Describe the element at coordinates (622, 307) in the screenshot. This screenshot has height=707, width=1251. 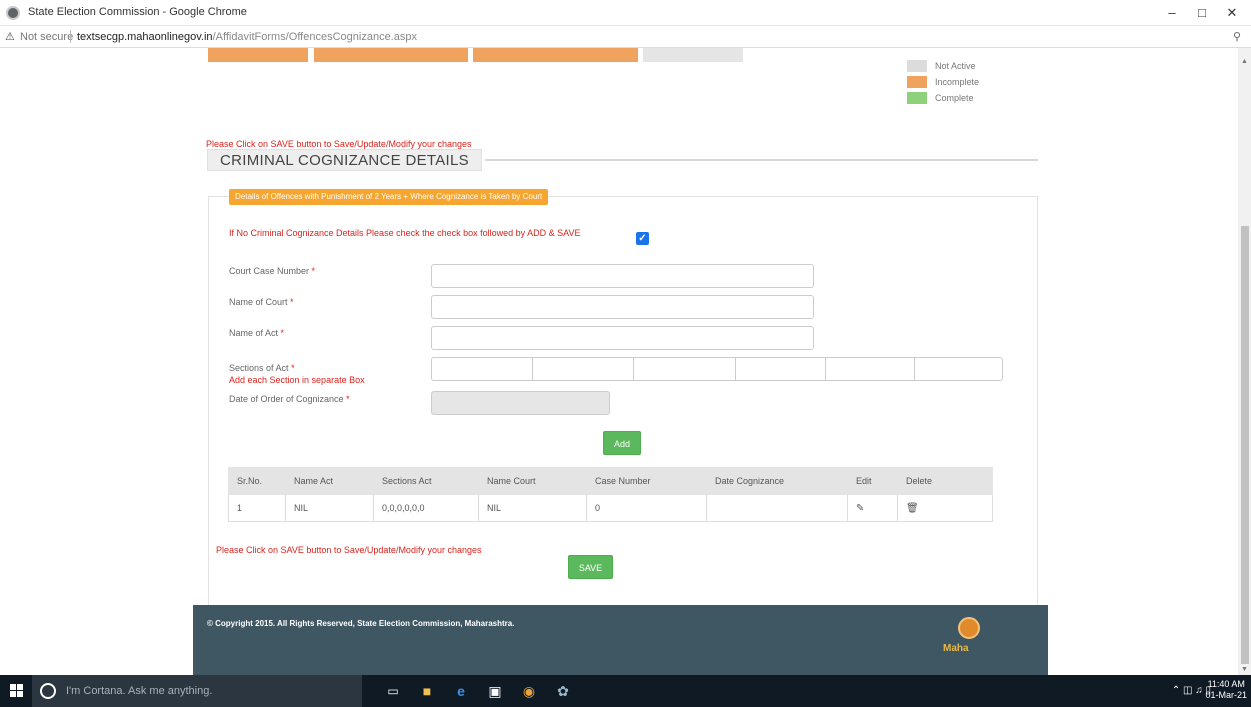
I see `name-of-court-input` at that location.